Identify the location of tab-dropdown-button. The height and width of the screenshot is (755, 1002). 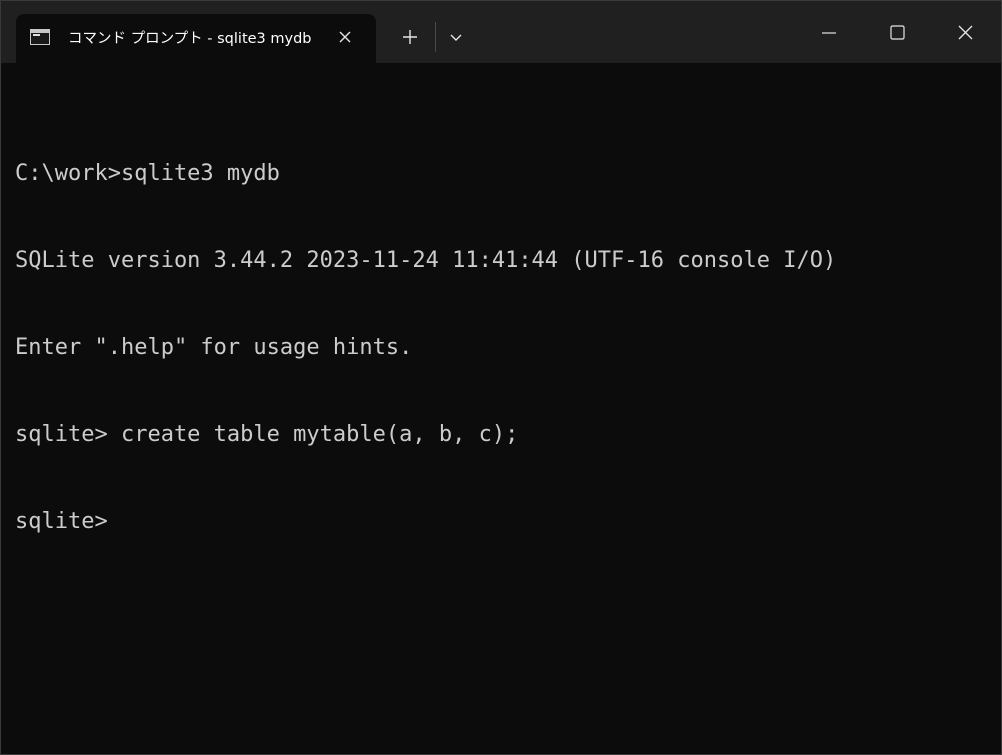
(456, 37).